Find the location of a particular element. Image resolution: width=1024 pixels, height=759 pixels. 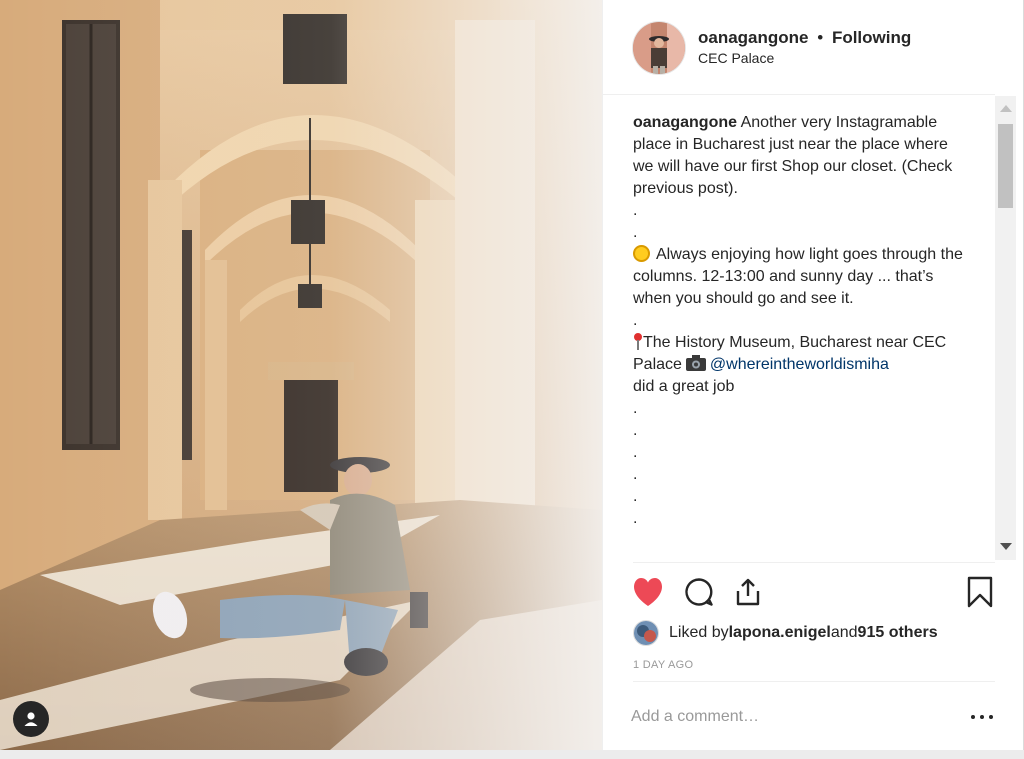

tagged-users-button is located at coordinates (31, 719).